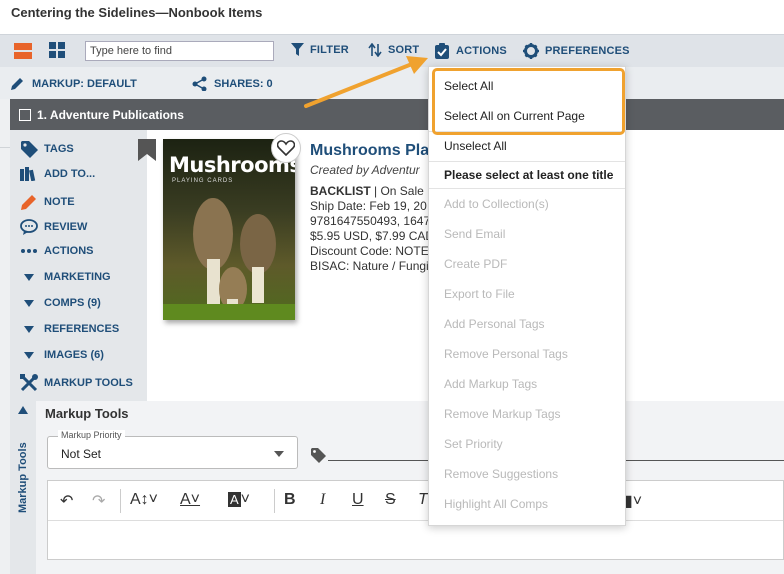  I want to click on sidebar-item-comps: COMPS (9), so click(60, 303).